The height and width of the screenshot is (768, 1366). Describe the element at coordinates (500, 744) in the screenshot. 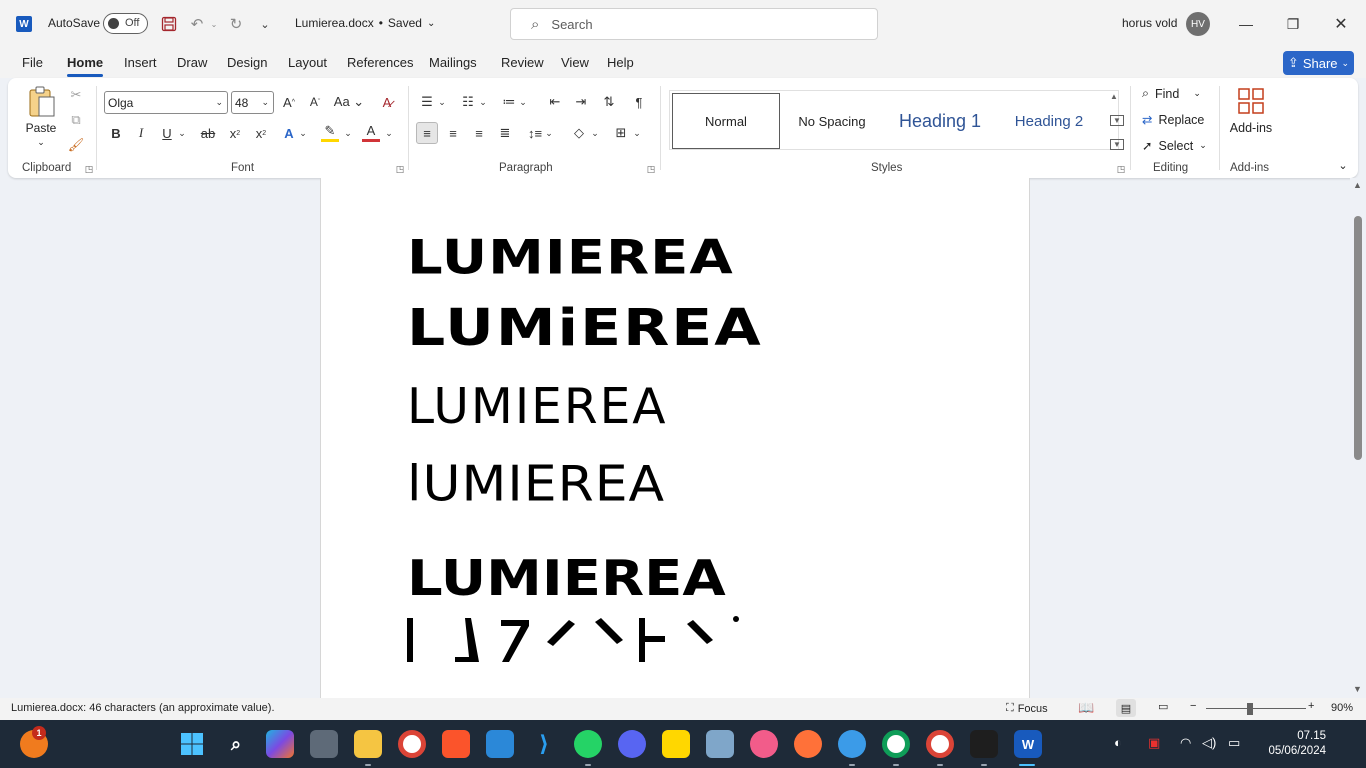

I see `microsoft-store-icon` at that location.